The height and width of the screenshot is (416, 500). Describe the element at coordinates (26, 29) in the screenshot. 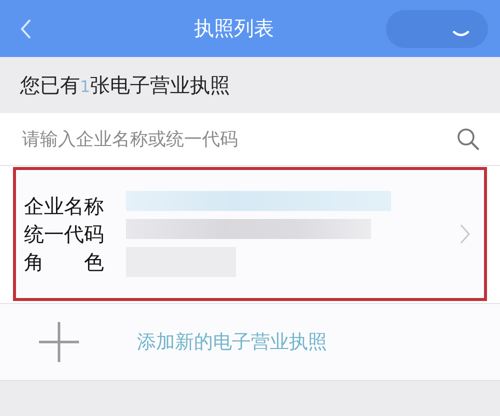

I see `back-icon` at that location.